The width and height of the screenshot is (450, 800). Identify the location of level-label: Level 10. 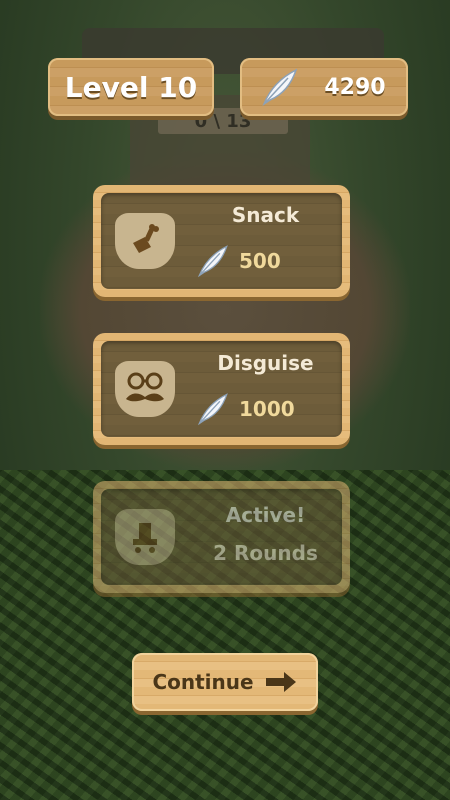
(131, 87).